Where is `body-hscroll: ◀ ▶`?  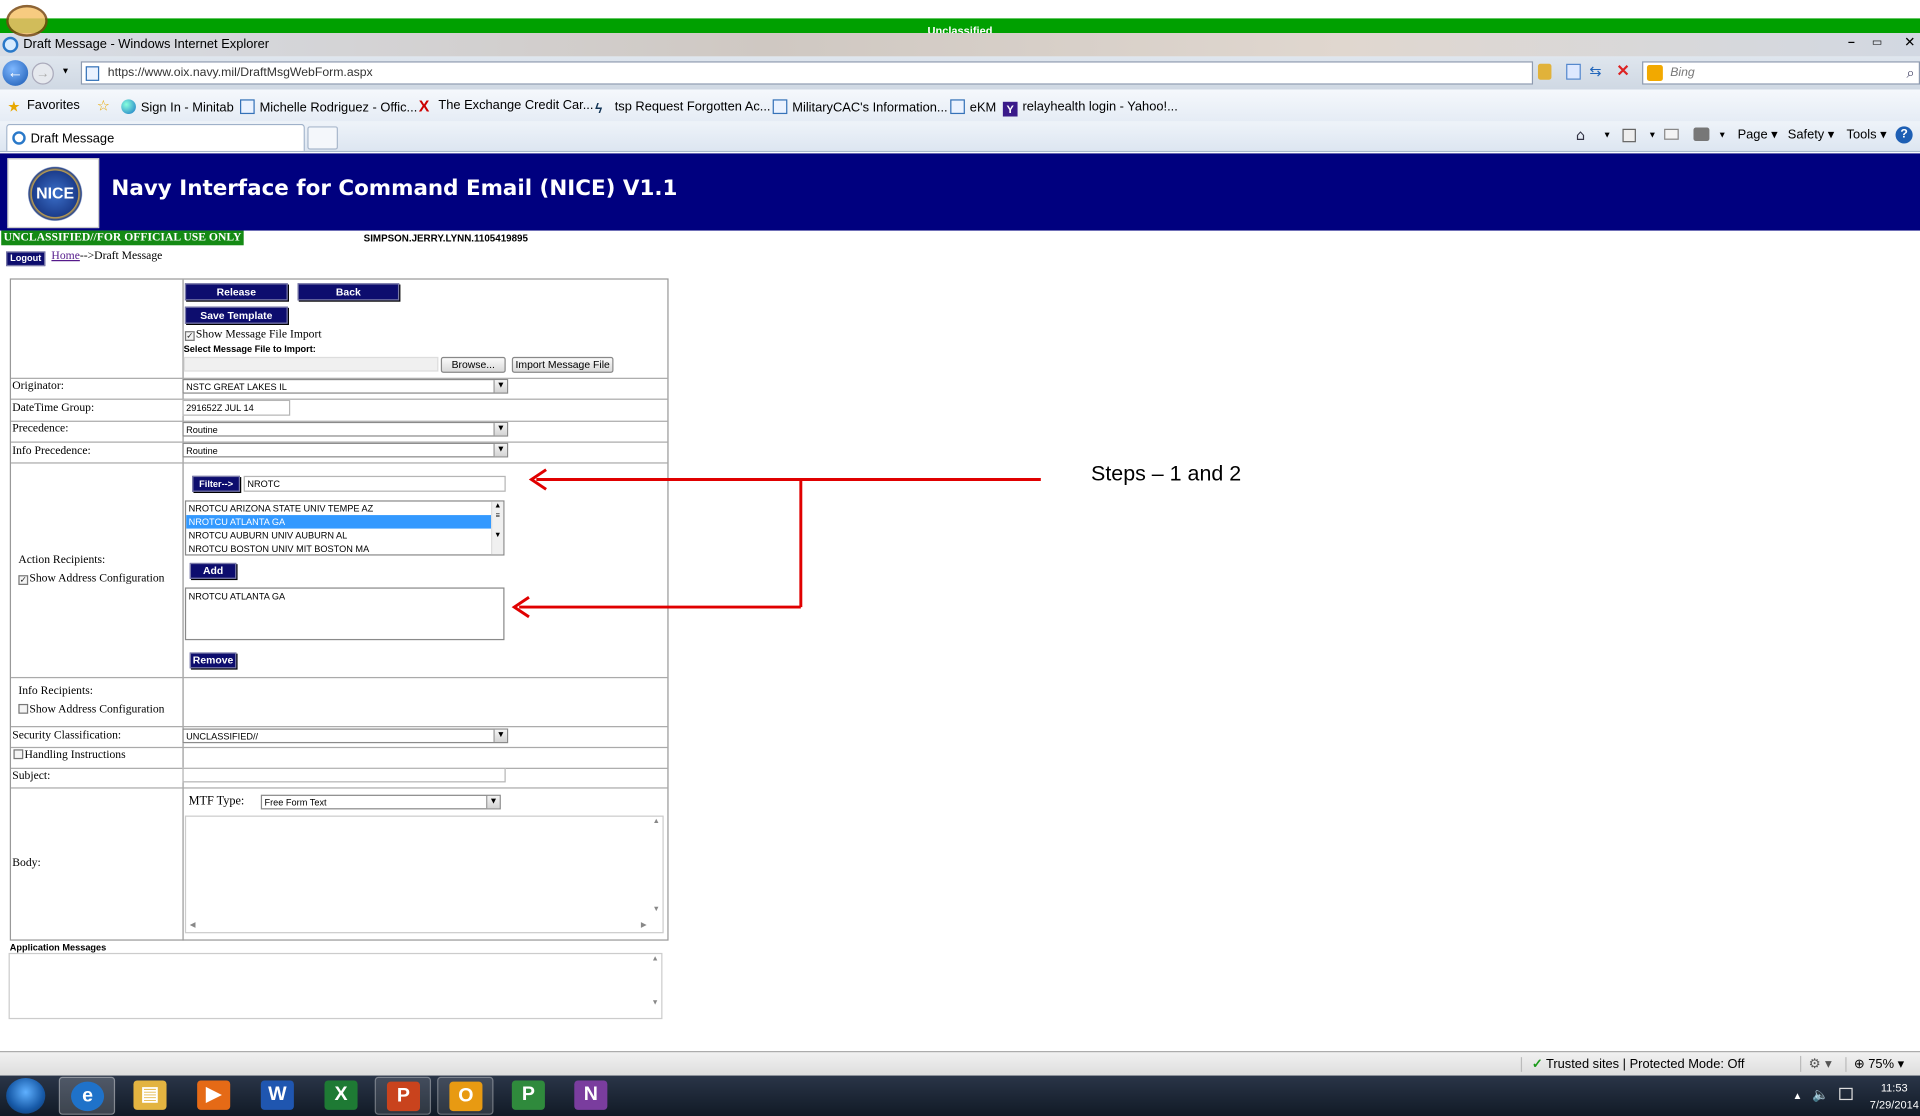
body-hscroll: ◀ ▶ is located at coordinates (418, 926).